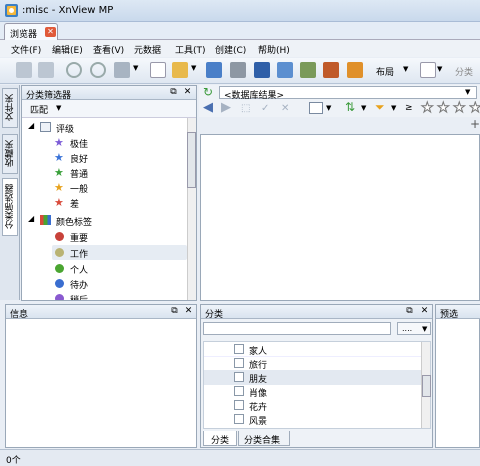 This screenshot has height=466, width=480. I want to click on view-mode-icon, so click(428, 70).